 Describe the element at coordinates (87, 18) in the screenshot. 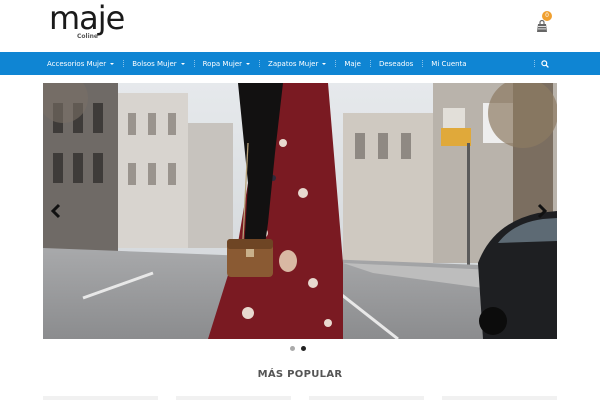

I see `brand-name: maje` at that location.